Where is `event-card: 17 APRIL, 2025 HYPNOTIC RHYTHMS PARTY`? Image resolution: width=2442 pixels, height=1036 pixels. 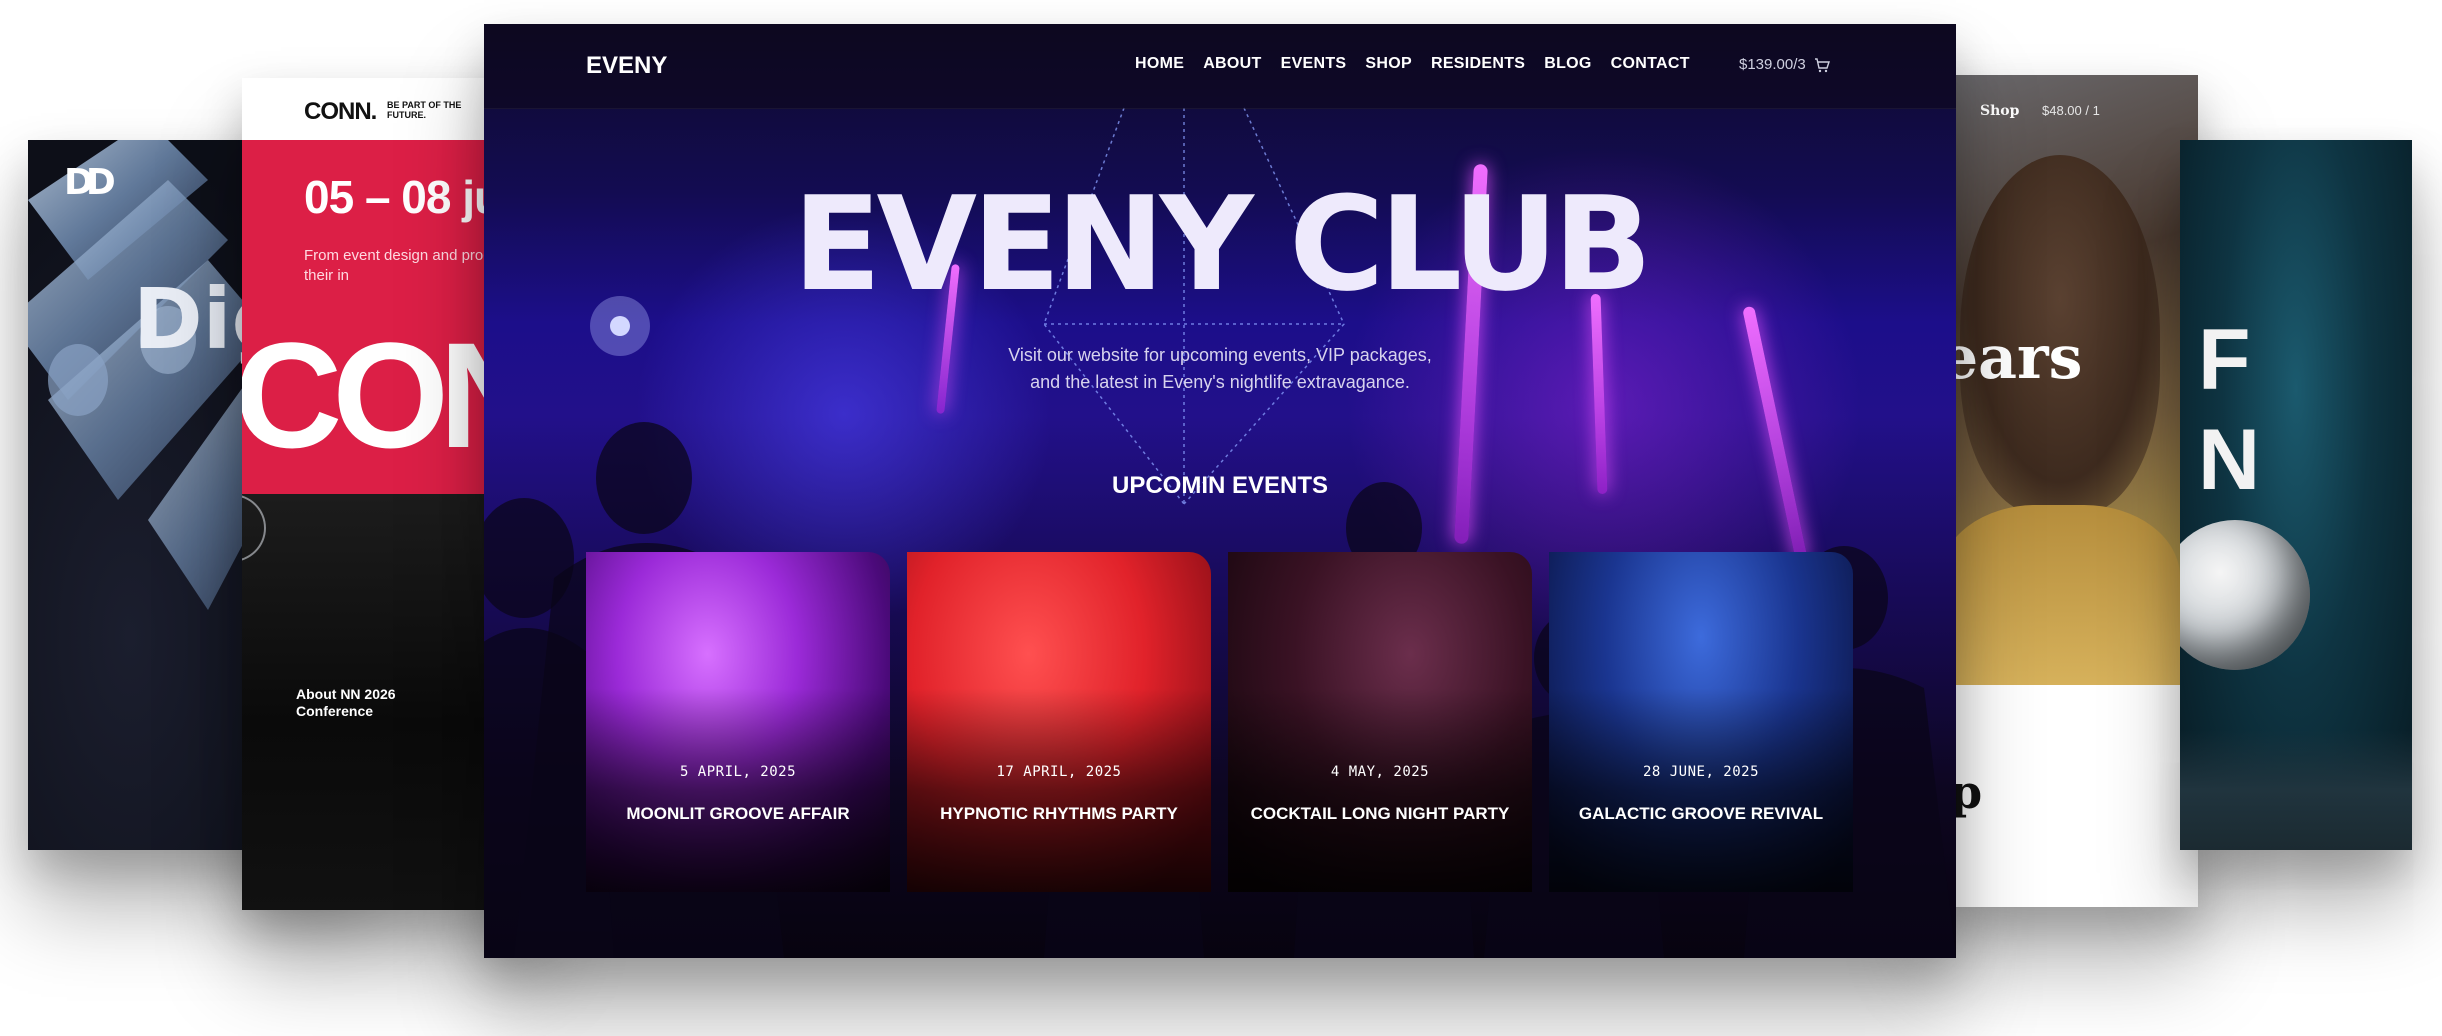 event-card: 17 APRIL, 2025 HYPNOTIC RHYTHMS PARTY is located at coordinates (1059, 722).